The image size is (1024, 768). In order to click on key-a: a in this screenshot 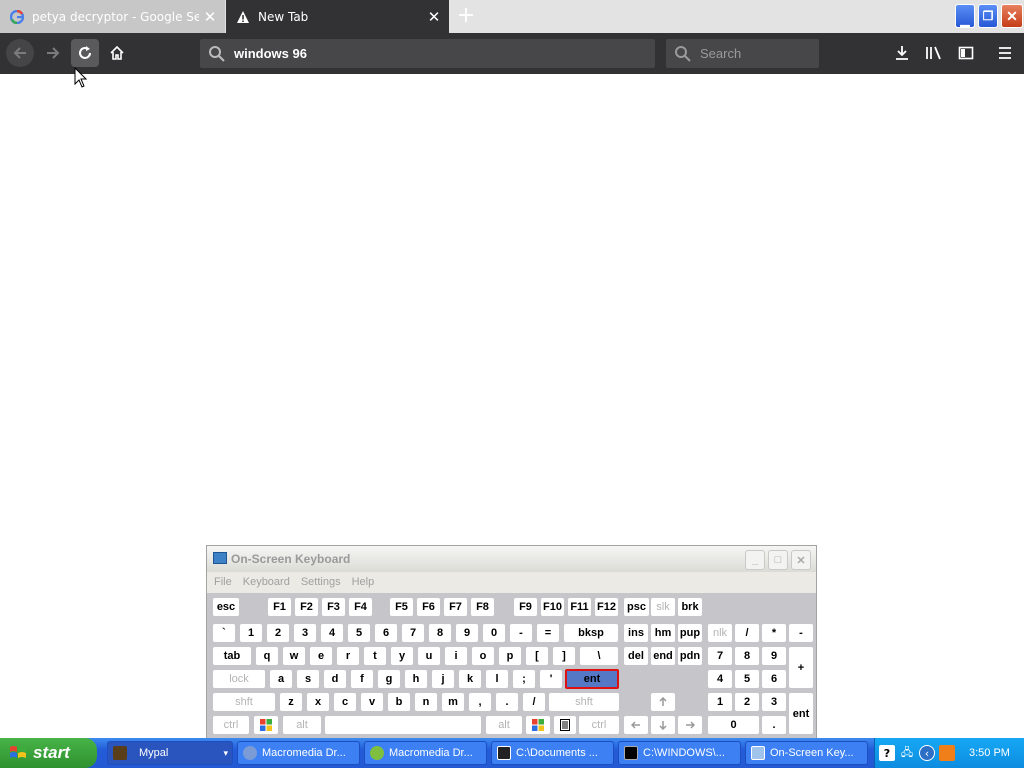, I will do `click(281, 679)`.